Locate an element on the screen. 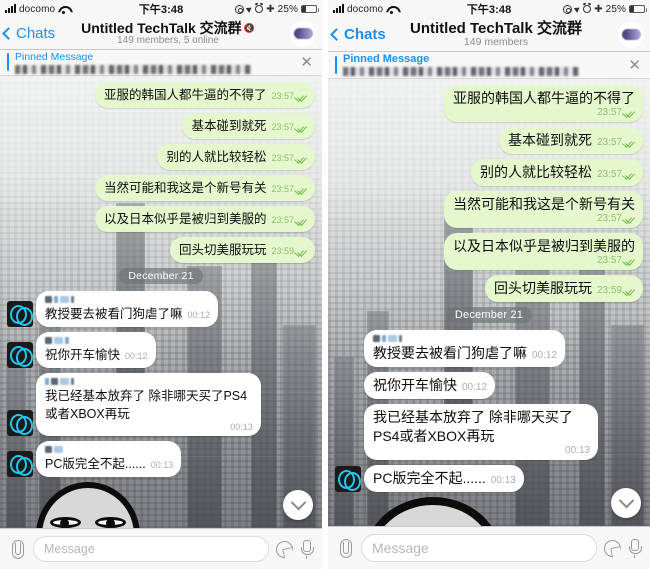  message-text: 当然可能和我这是个新号有关 is located at coordinates (185, 188).